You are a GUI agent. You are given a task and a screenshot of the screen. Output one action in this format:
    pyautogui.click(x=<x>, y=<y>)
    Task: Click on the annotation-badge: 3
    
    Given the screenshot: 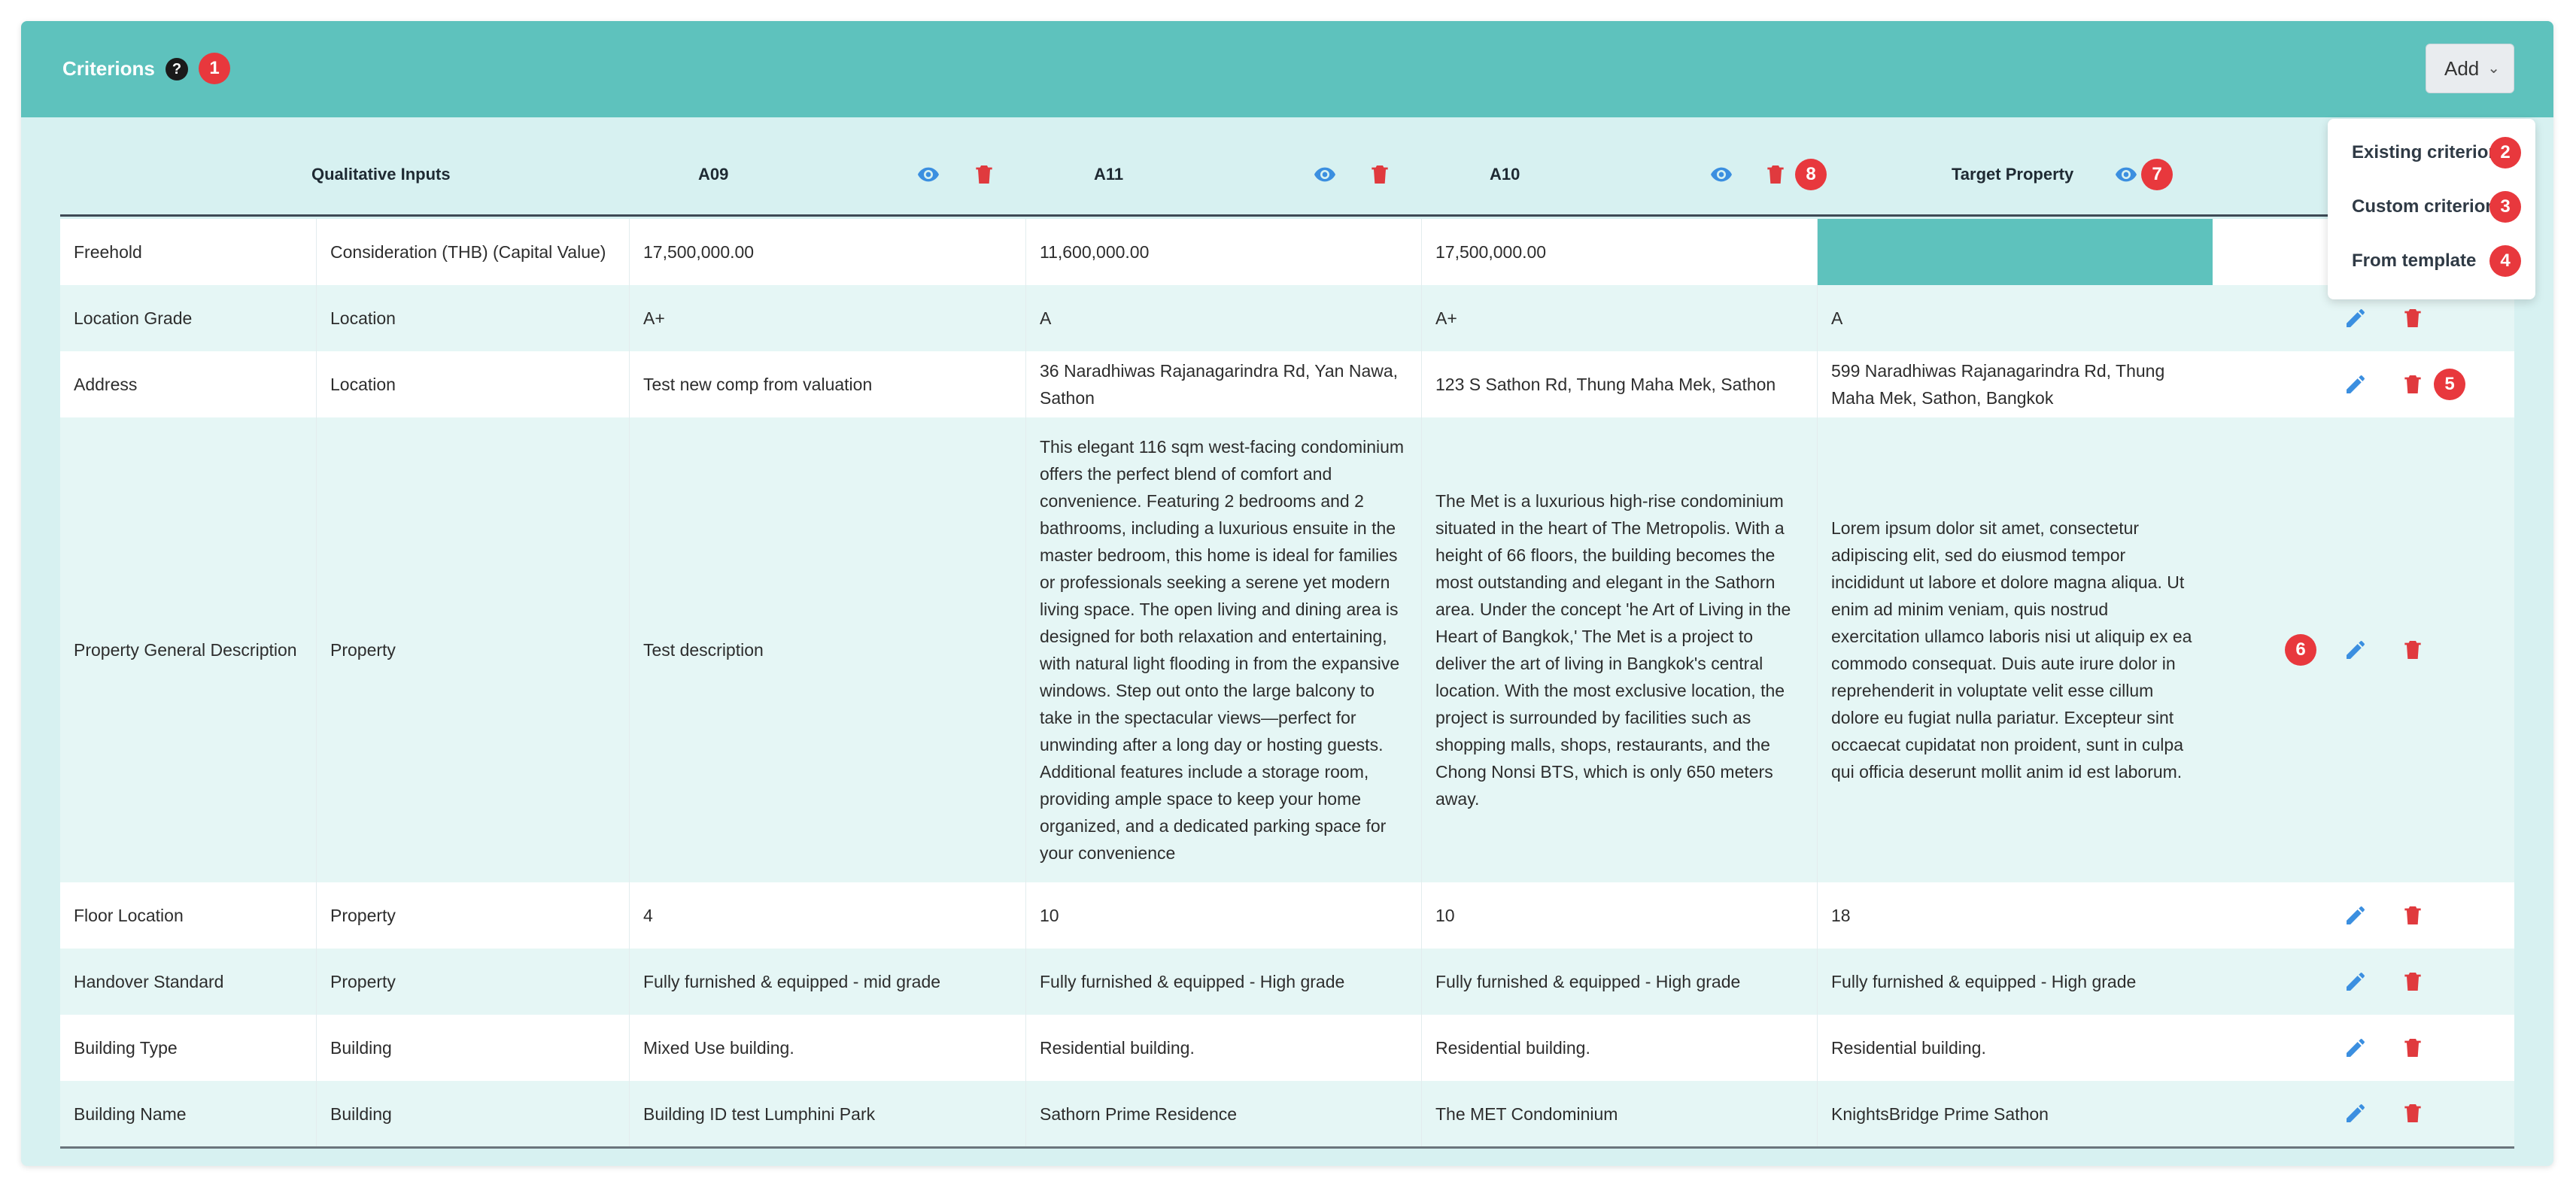 What is the action you would take?
    pyautogui.click(x=2505, y=207)
    